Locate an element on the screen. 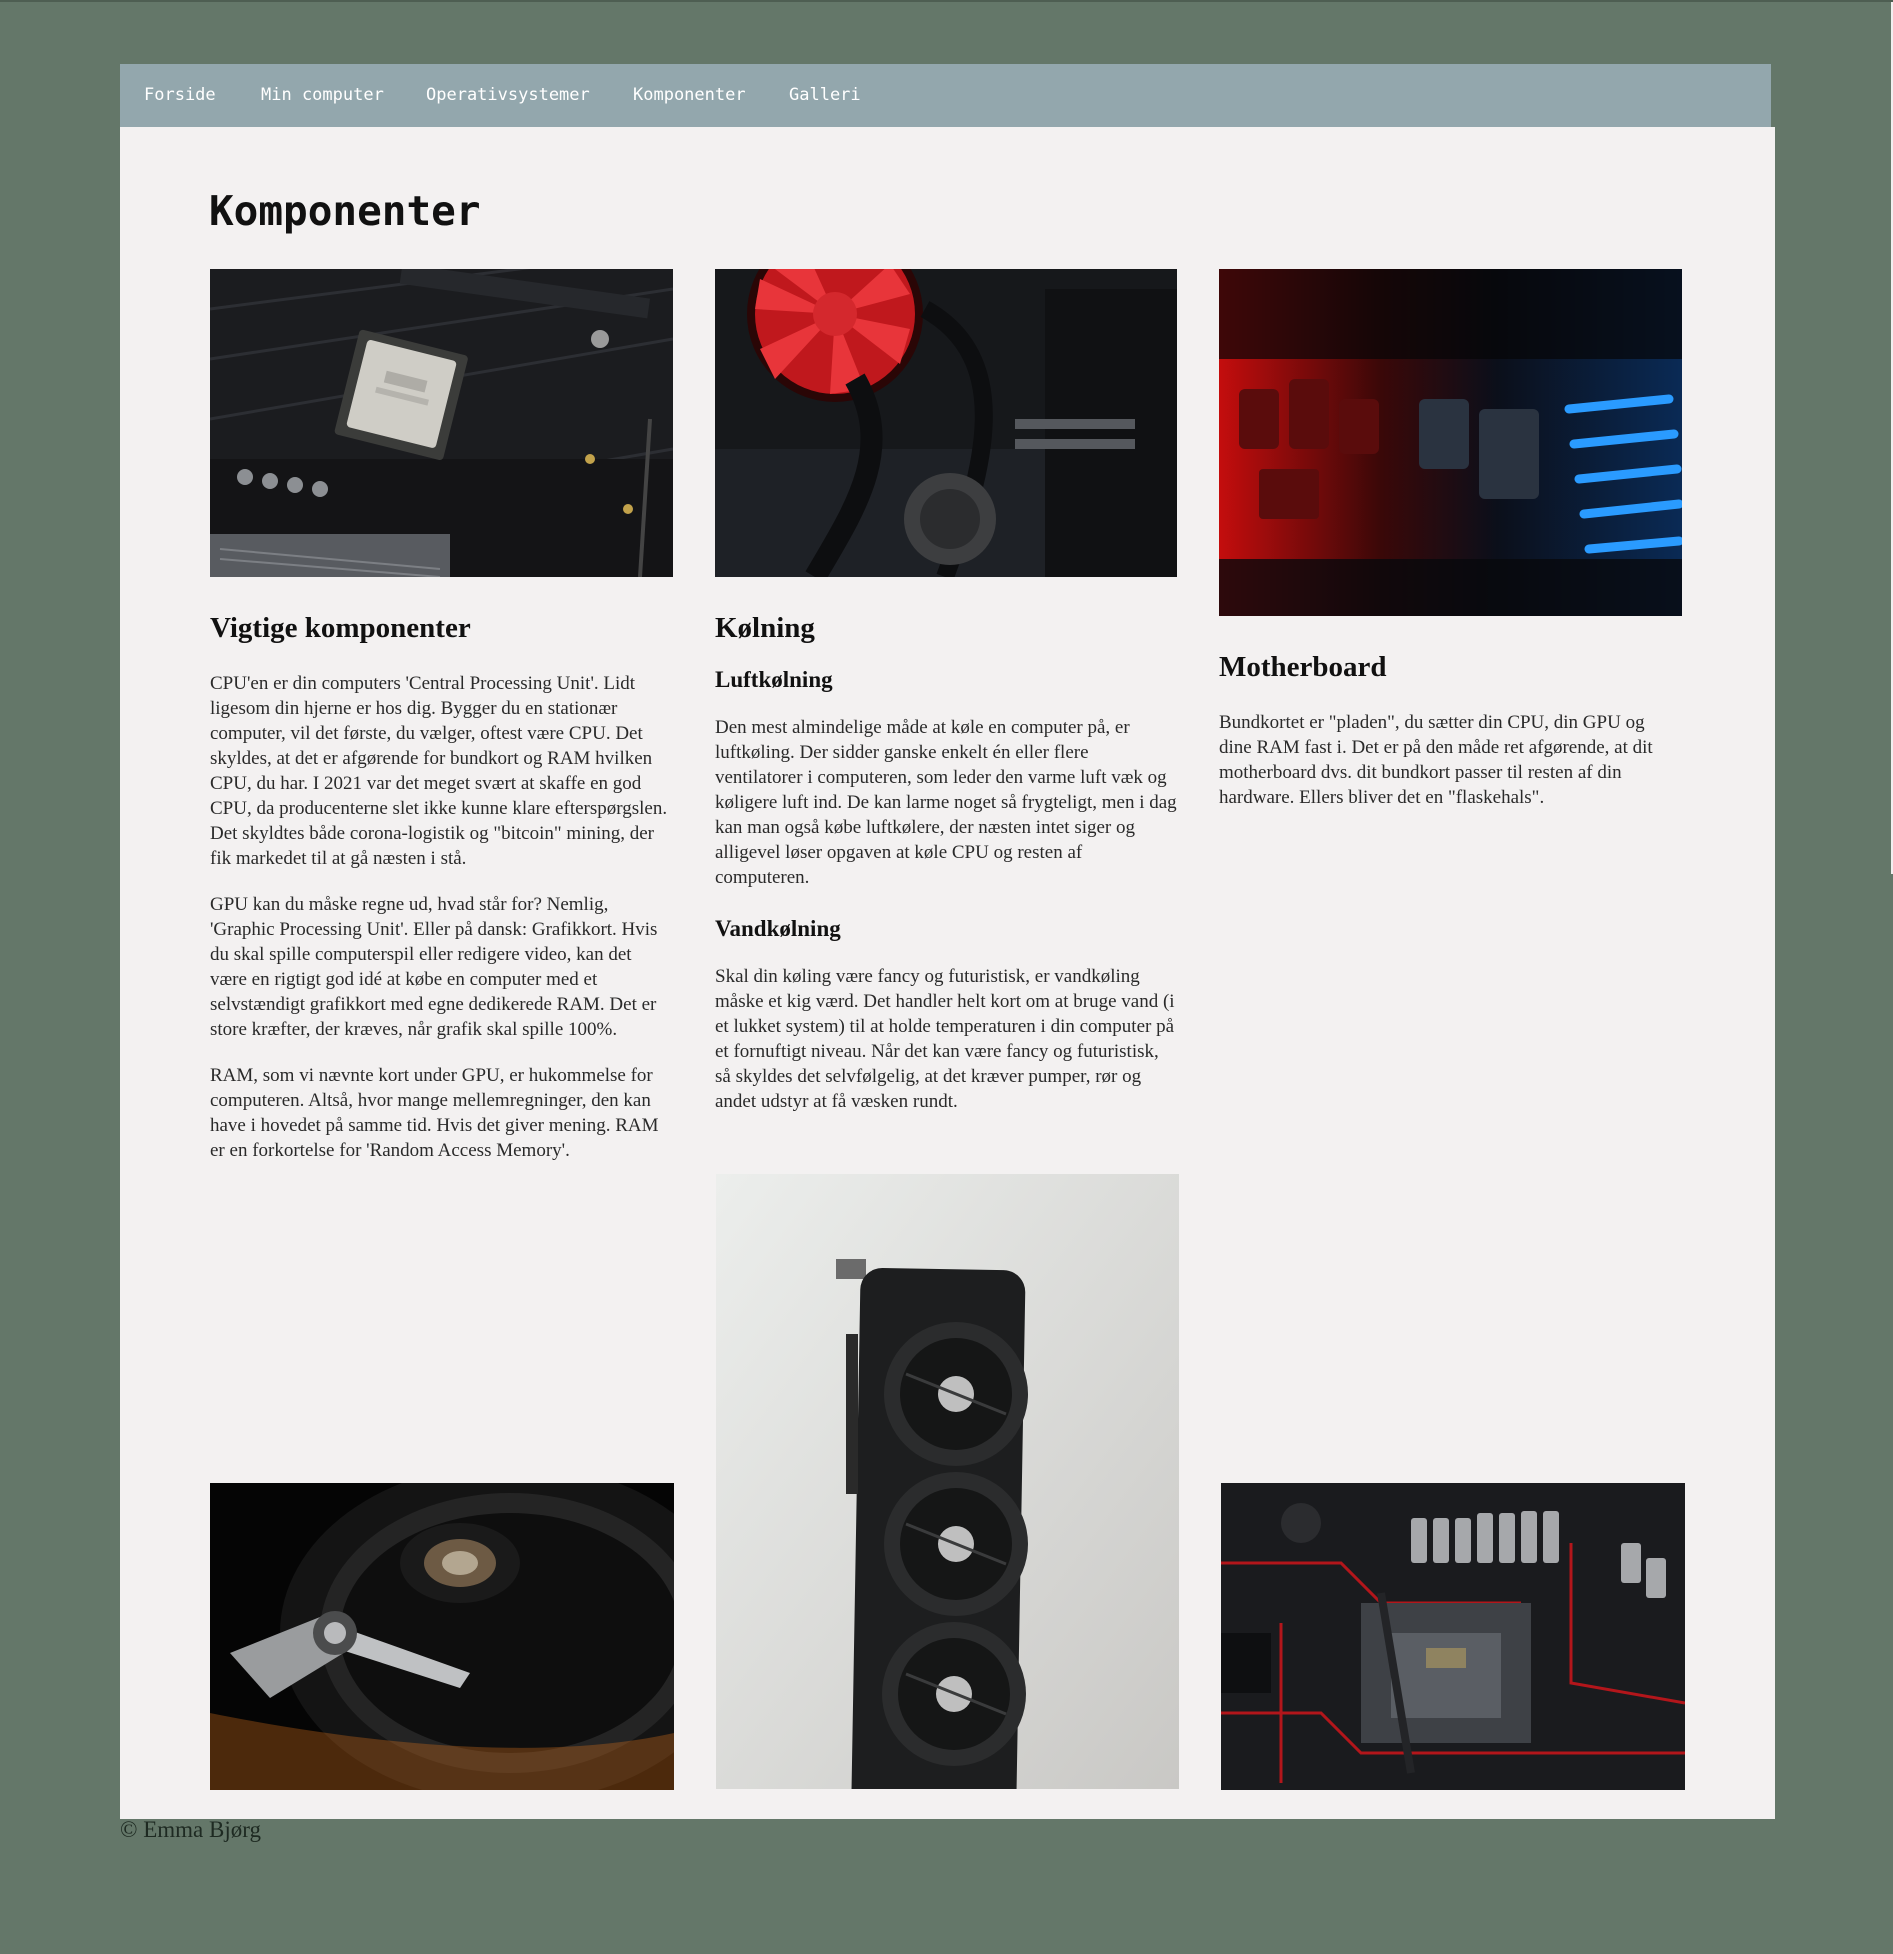 Image resolution: width=1893 pixels, height=1954 pixels. hard-drive-photo is located at coordinates (442, 1636).